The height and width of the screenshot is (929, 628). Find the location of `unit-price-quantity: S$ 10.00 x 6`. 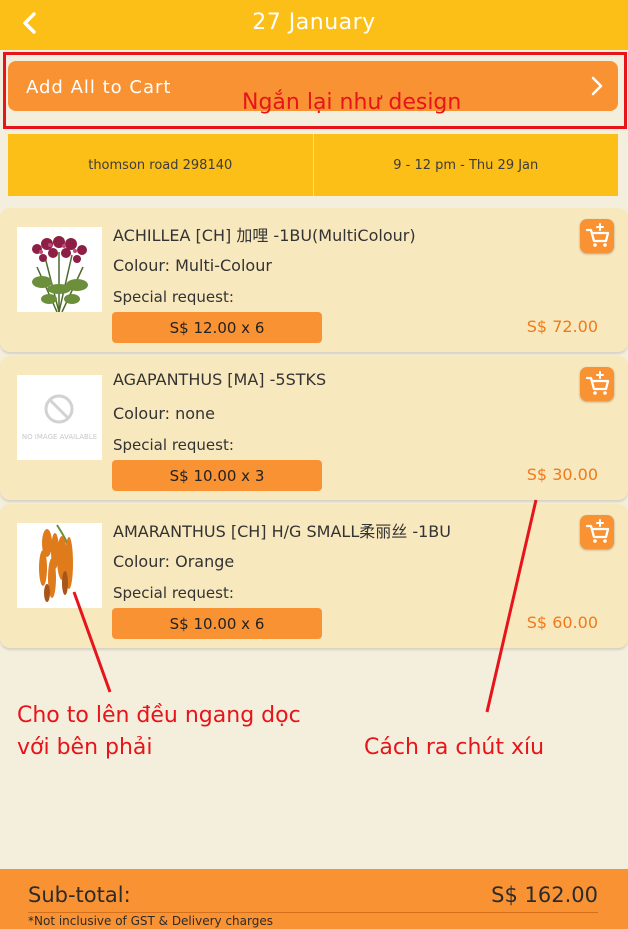

unit-price-quantity: S$ 10.00 x 6 is located at coordinates (217, 623).